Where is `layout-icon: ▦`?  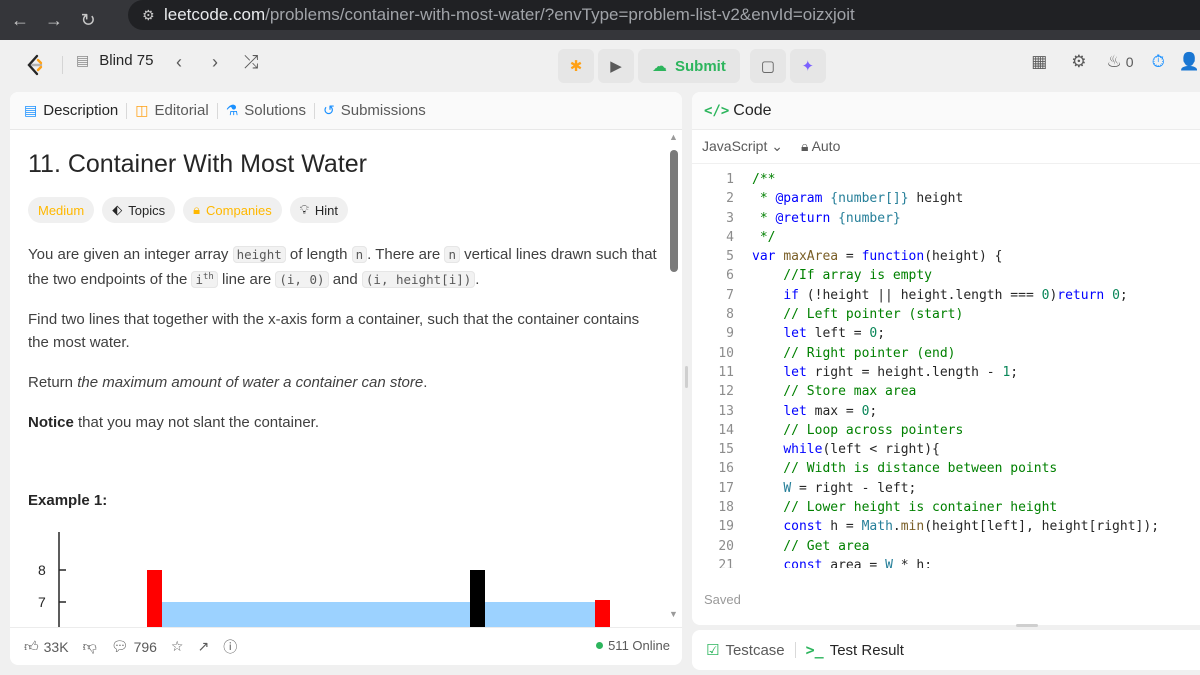 layout-icon: ▦ is located at coordinates (1039, 62).